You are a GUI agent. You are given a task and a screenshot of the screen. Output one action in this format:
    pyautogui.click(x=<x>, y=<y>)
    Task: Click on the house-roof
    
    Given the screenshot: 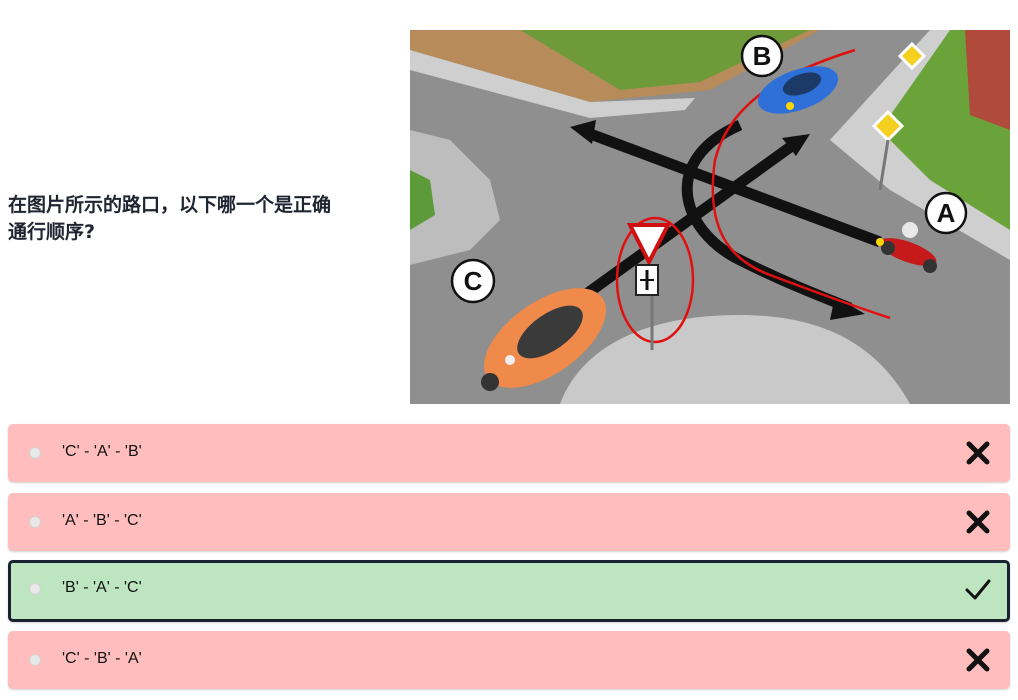 What is the action you would take?
    pyautogui.click(x=987, y=80)
    